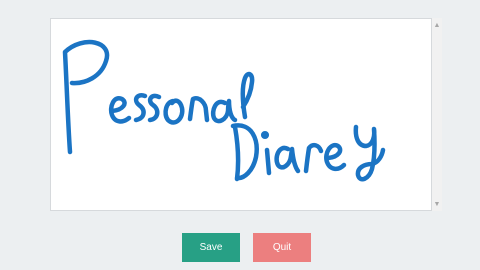  Describe the element at coordinates (120, 110) in the screenshot. I see `stroke-e` at that location.